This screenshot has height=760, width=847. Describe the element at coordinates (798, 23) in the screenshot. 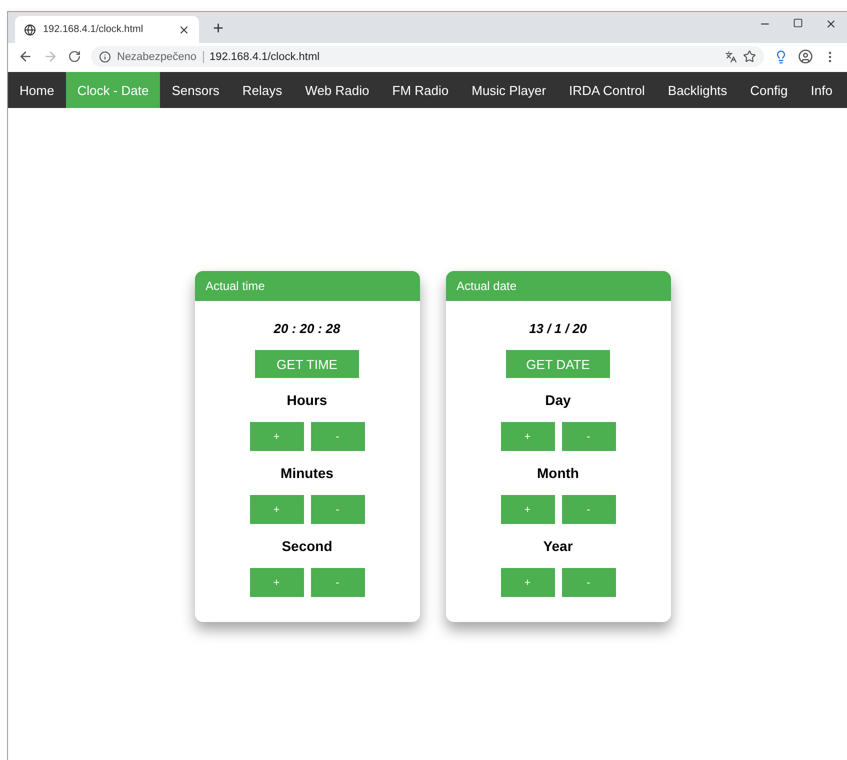

I see `maximize-icon` at that location.